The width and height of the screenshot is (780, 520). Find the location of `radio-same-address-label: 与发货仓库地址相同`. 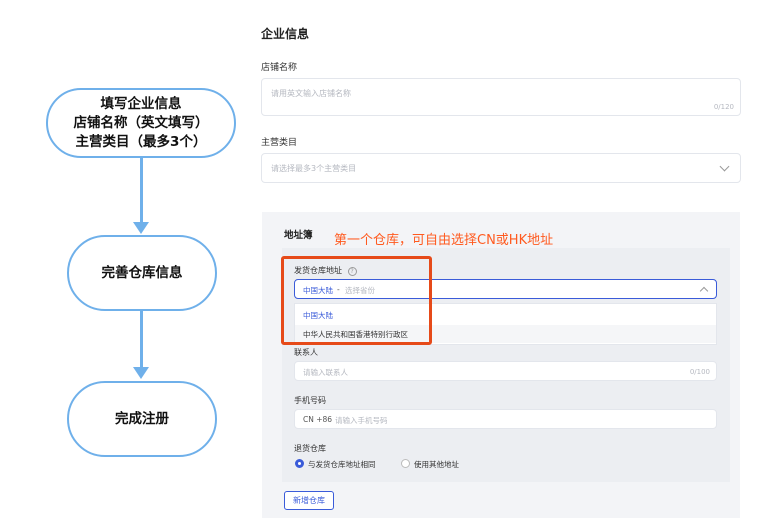

radio-same-address-label: 与发货仓库地址相同 is located at coordinates (342, 464).